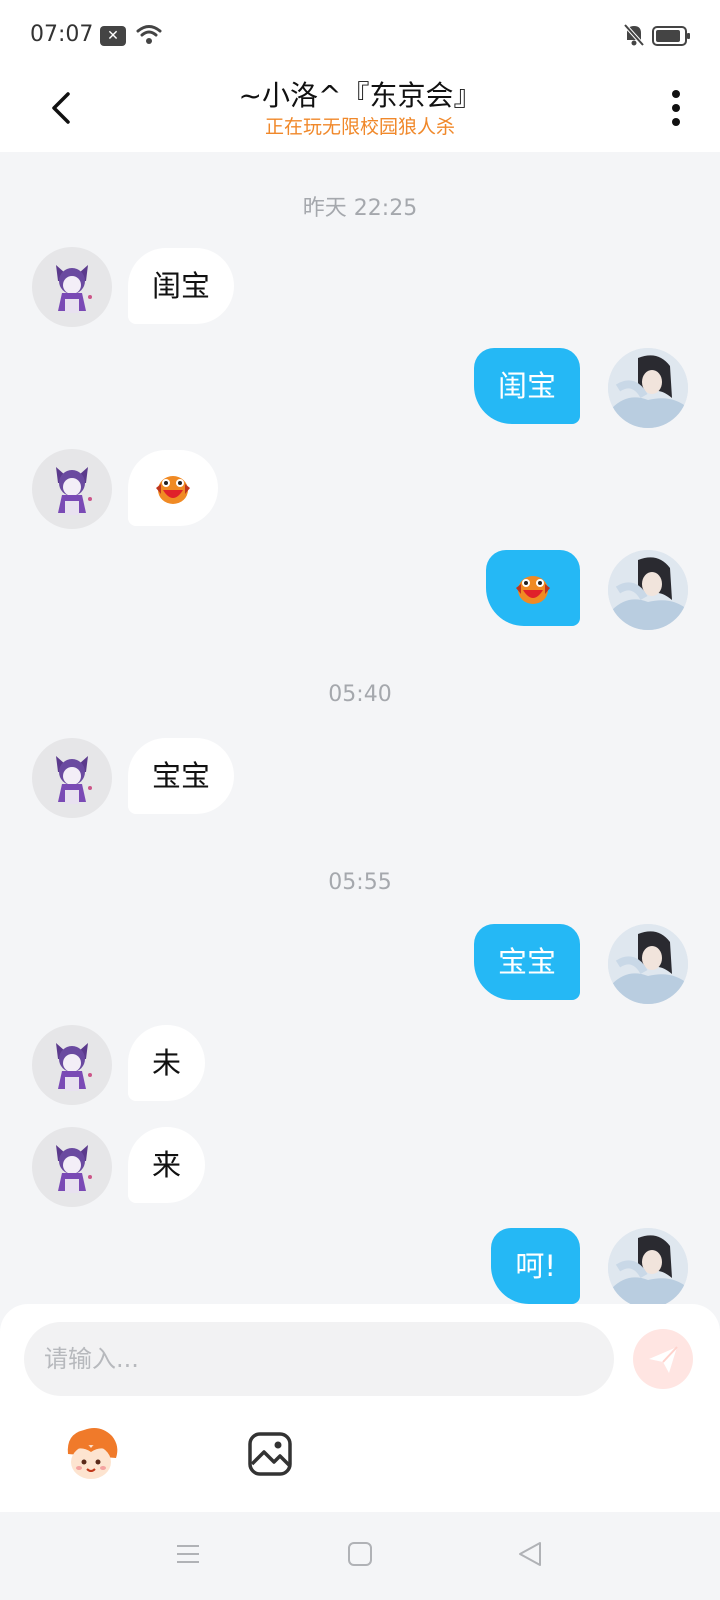  Describe the element at coordinates (149, 34) in the screenshot. I see `wifi-icon` at that location.